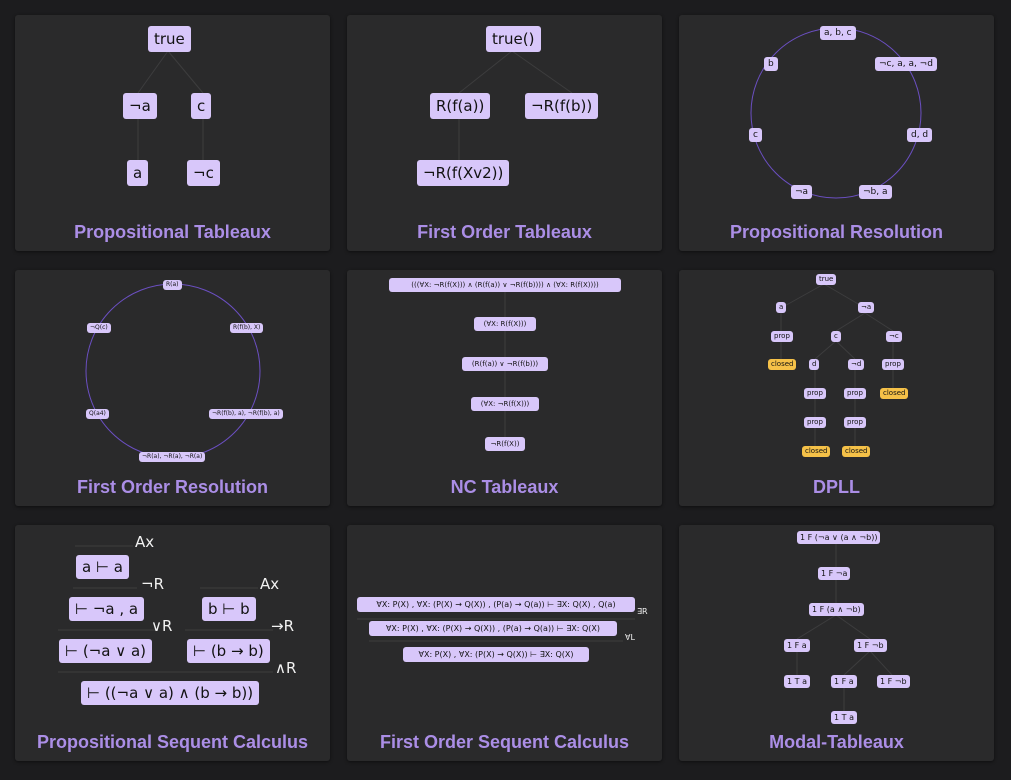 This screenshot has width=1011, height=780. What do you see at coordinates (505, 324) in the screenshot?
I see `tree-node: (∀X: R(f(X)))` at bounding box center [505, 324].